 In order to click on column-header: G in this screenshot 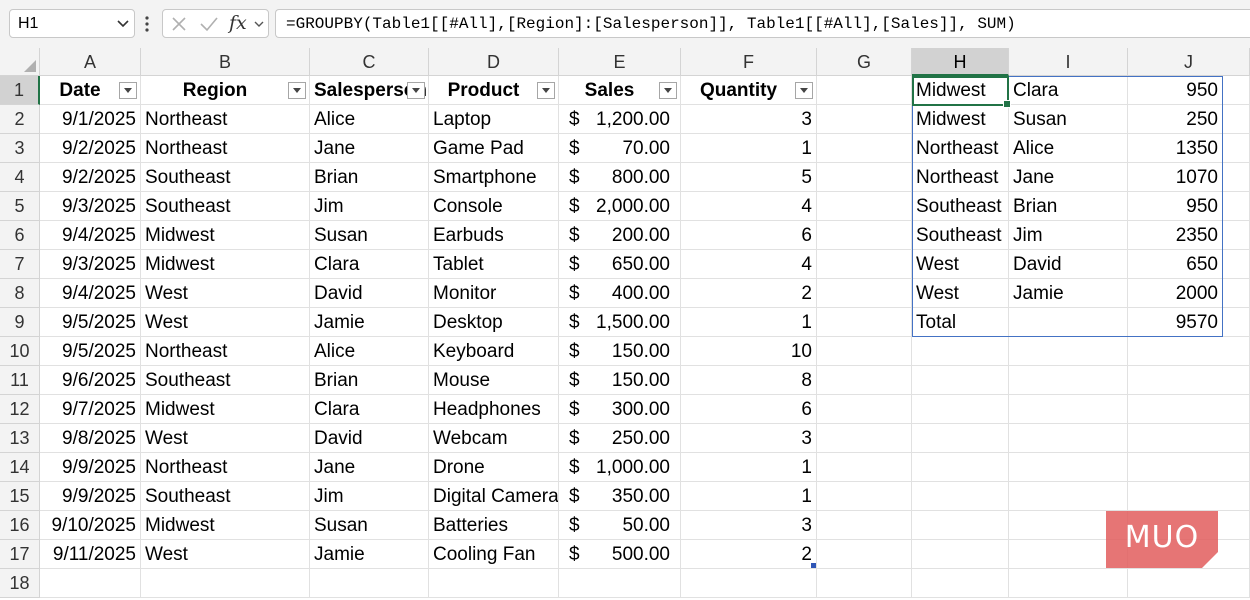, I will do `click(864, 62)`.